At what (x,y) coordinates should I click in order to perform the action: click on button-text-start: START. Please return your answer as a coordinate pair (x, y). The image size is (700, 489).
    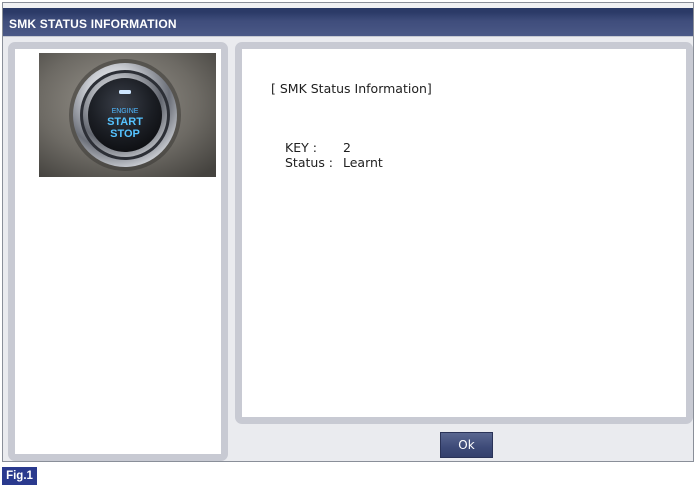
    Looking at the image, I should click on (125, 122).